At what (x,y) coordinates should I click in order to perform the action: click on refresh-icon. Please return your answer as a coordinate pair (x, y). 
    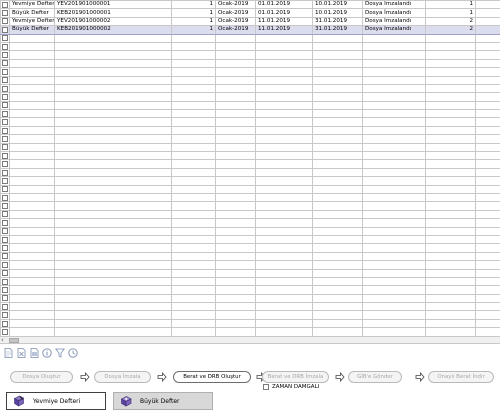
    Looking at the image, I should click on (73, 353).